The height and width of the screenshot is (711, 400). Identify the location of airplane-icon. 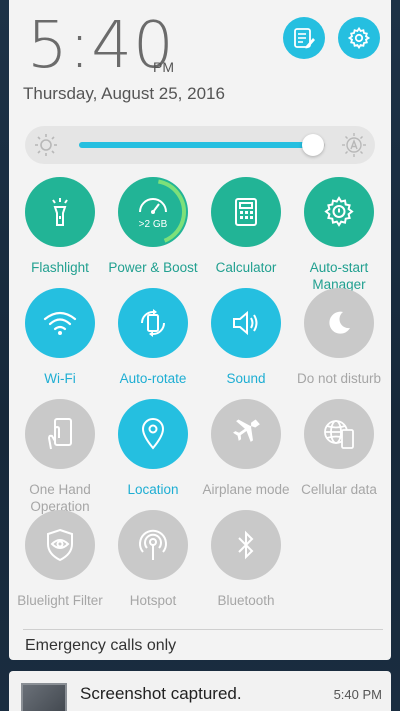
(246, 430).